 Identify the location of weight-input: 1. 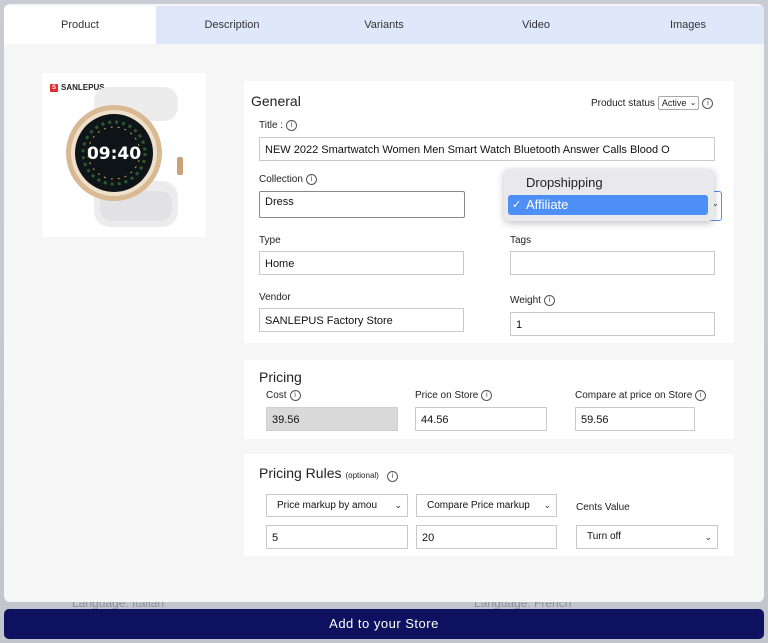
(612, 324).